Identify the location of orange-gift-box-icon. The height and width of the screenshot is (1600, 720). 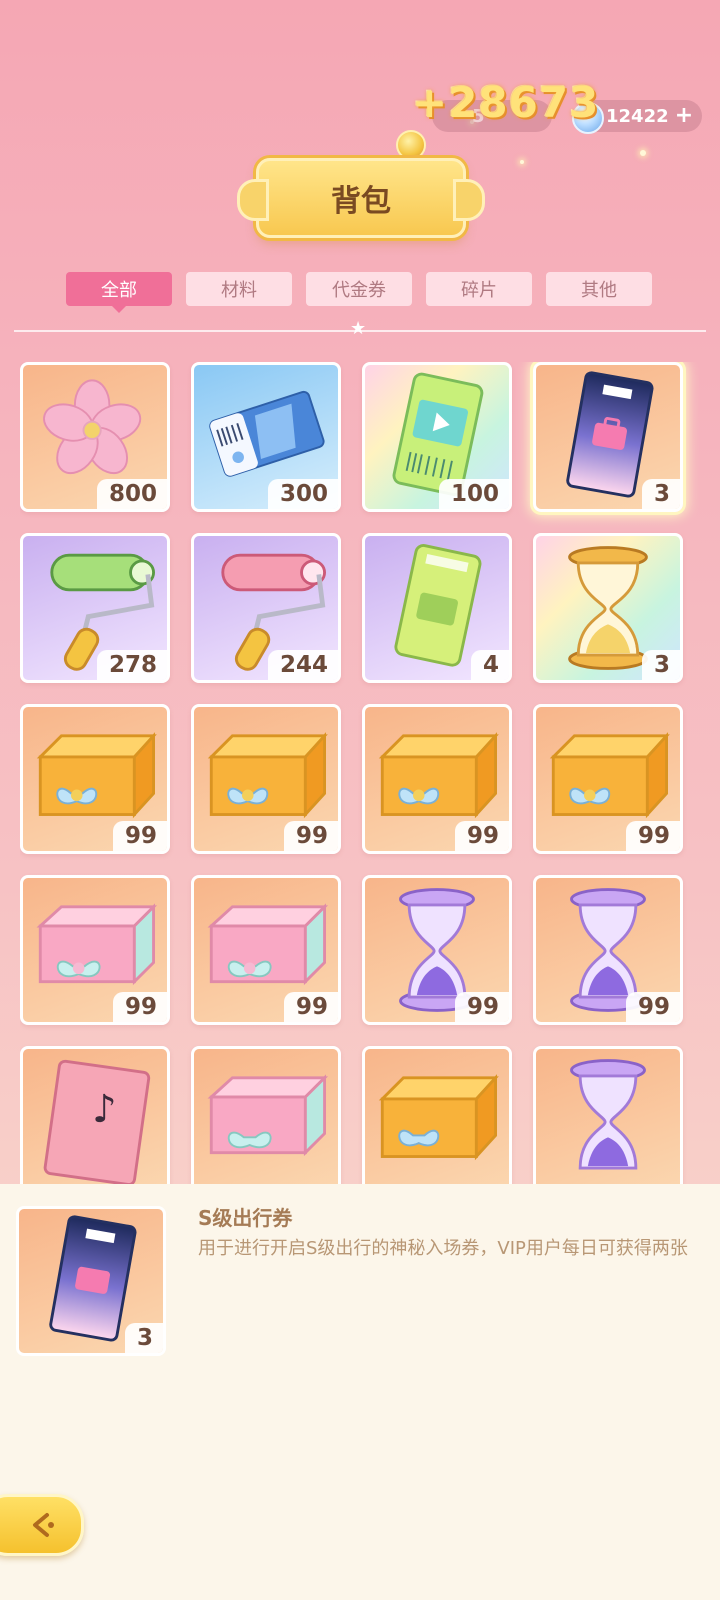
(438, 1117).